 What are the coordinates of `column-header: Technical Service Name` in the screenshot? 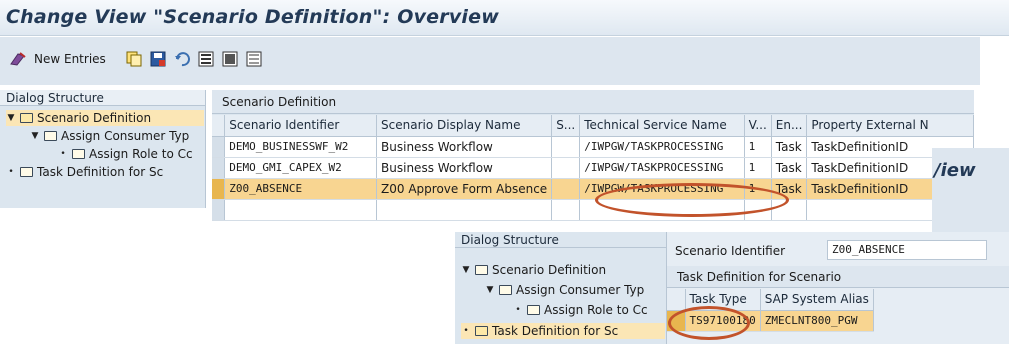 It's located at (662, 126).